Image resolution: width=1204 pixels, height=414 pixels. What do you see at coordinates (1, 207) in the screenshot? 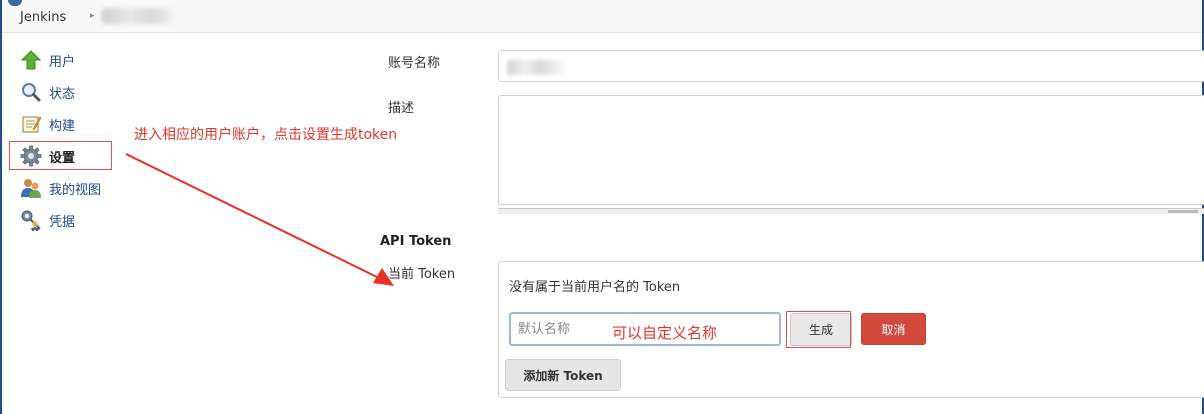
I see `window-edge-left` at bounding box center [1, 207].